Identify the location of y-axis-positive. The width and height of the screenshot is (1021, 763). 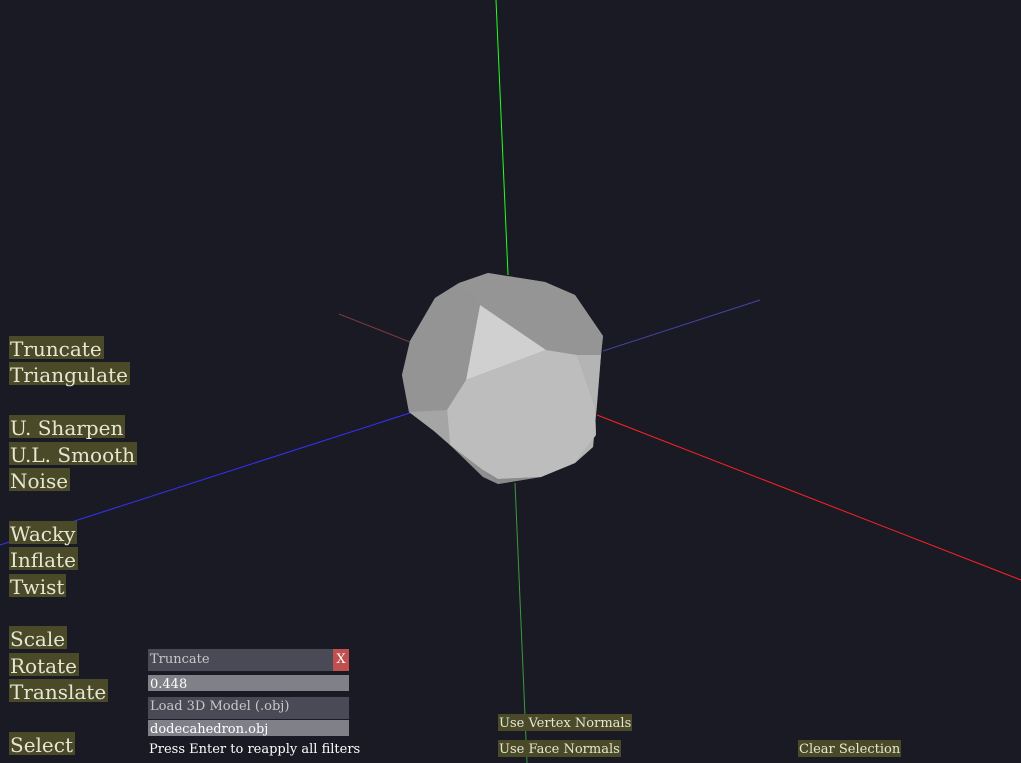
(502, 138).